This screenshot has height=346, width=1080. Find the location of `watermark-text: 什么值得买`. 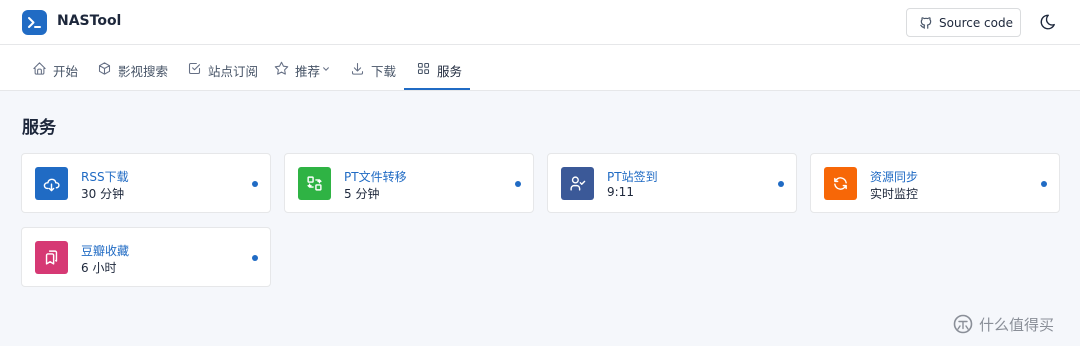

watermark-text: 什么值得买 is located at coordinates (1017, 325).